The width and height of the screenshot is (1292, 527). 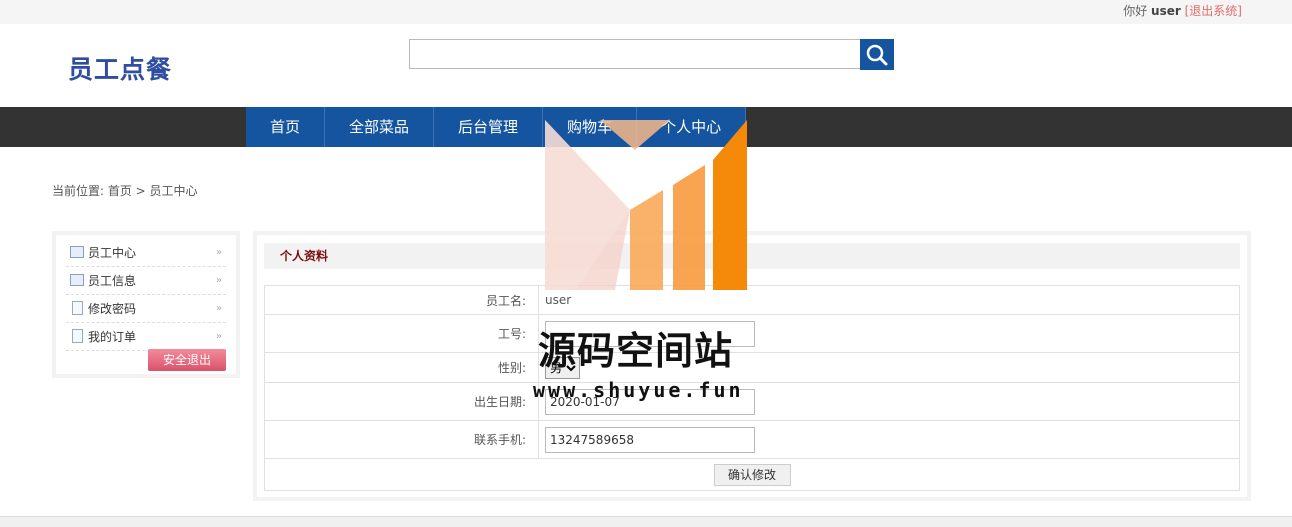 What do you see at coordinates (112, 281) in the screenshot?
I see `sidebar-item-label: 员工信息` at bounding box center [112, 281].